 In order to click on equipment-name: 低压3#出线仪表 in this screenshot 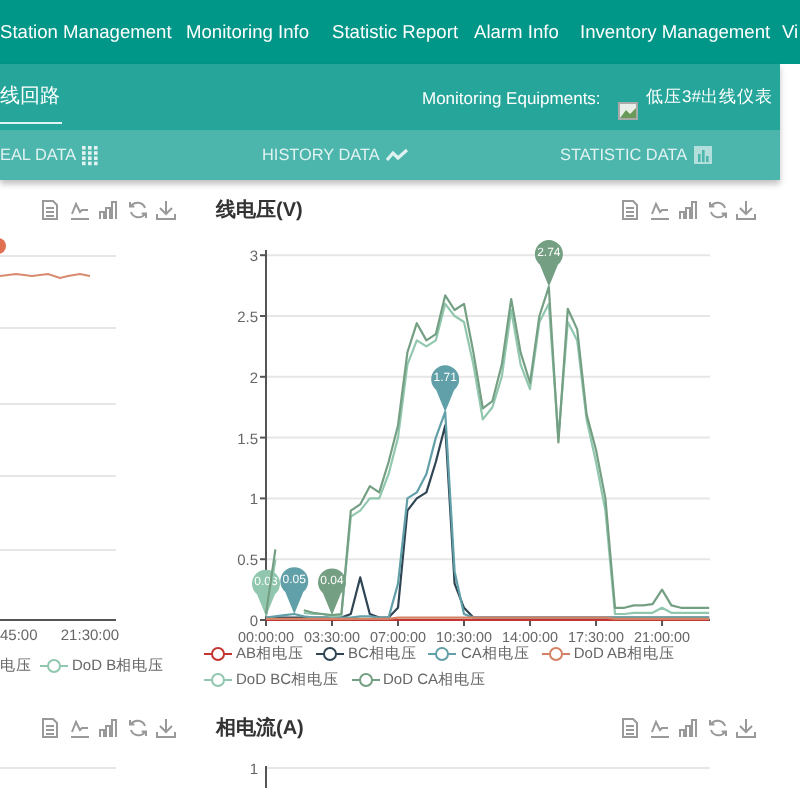, I will do `click(709, 97)`.